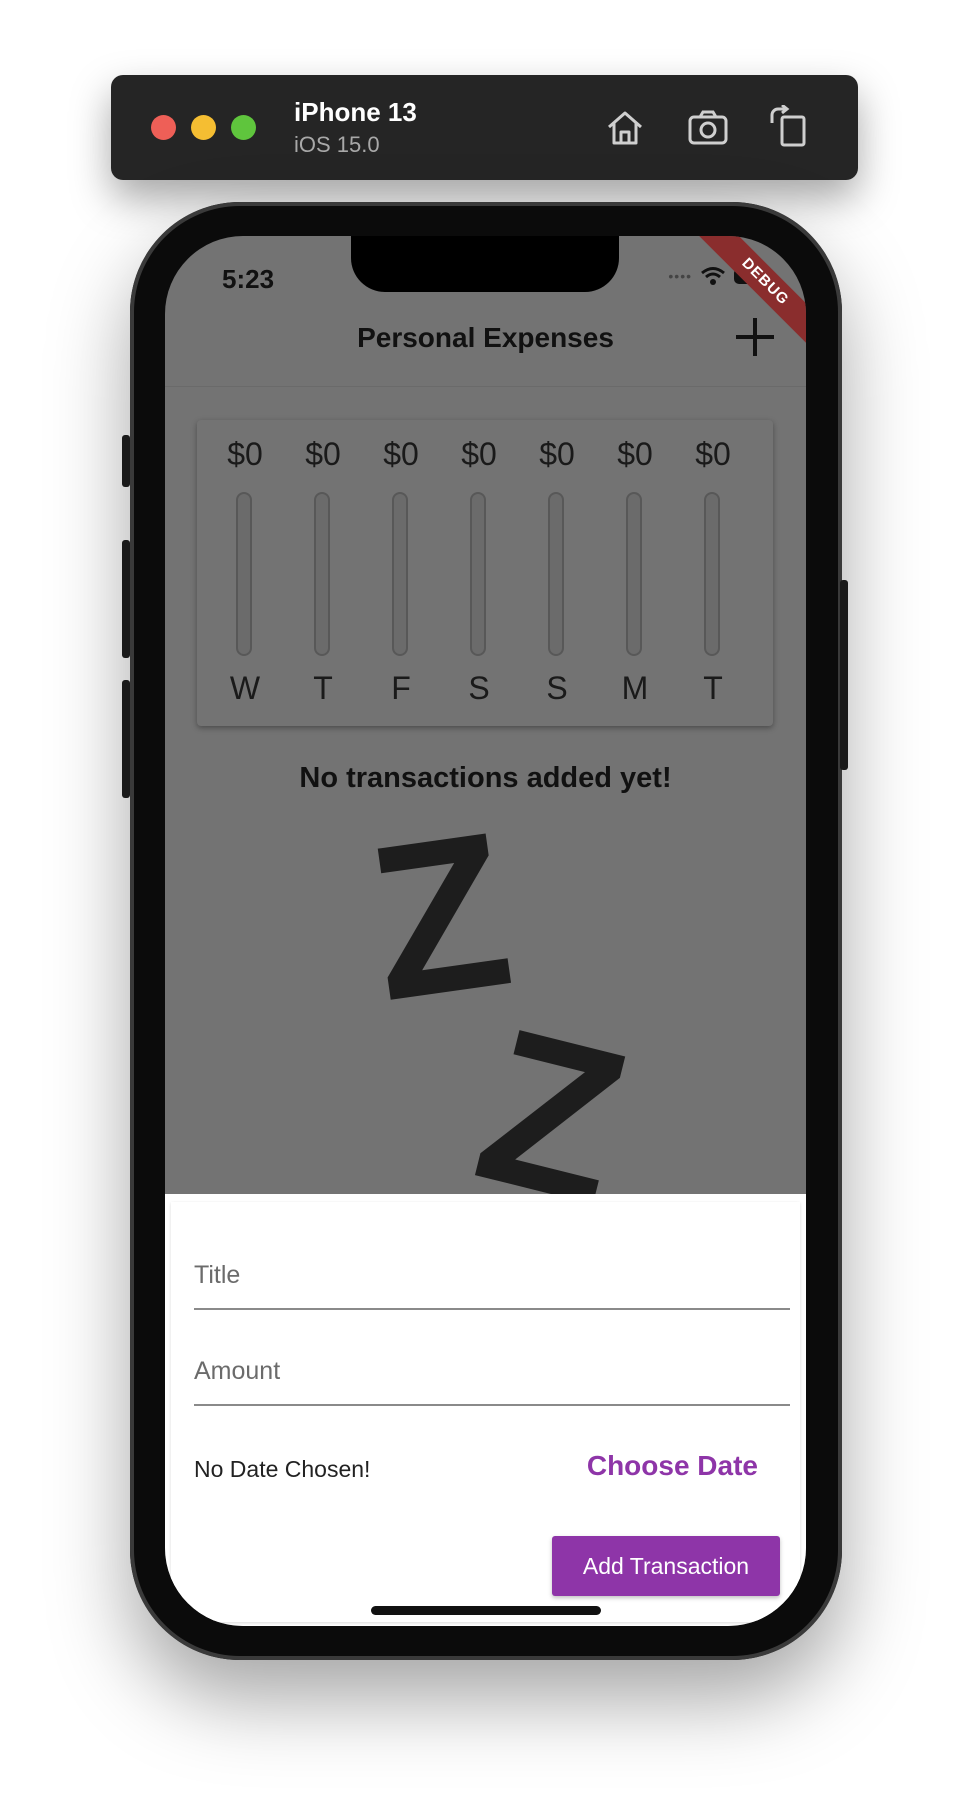 The image size is (970, 1810). I want to click on minimize-window-button, so click(203, 127).